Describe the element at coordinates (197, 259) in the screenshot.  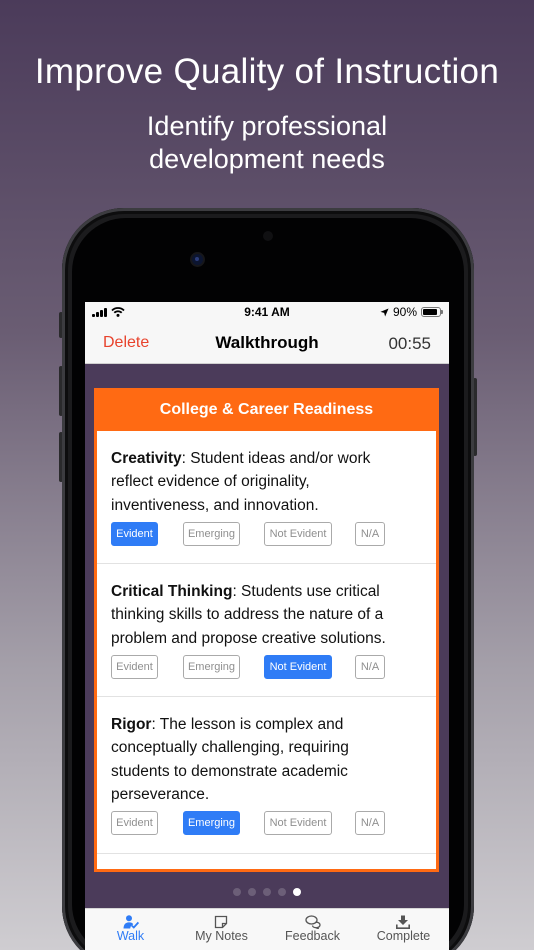
I see `phone-camera` at that location.